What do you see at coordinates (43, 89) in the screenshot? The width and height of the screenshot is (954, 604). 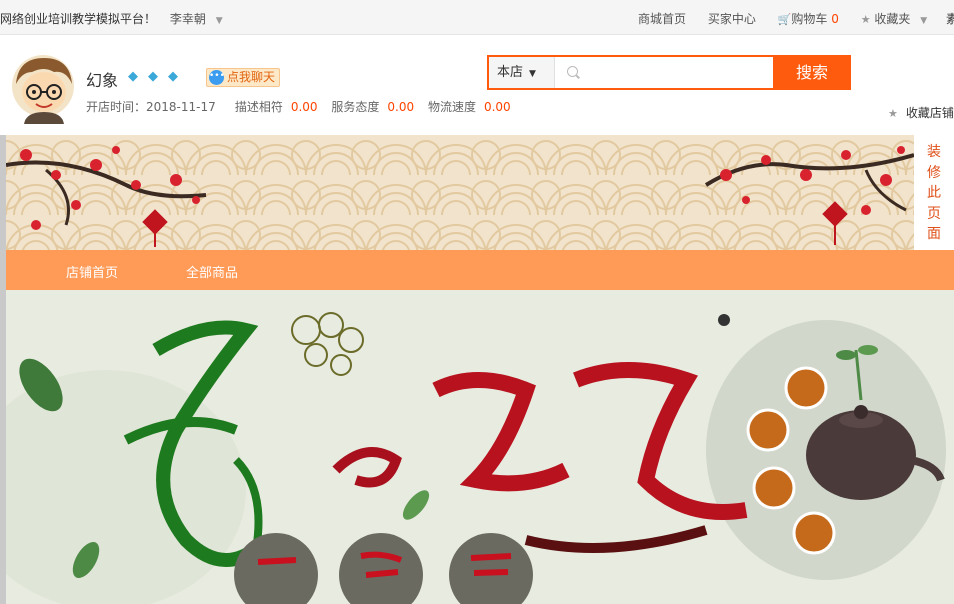 I see `shop-avatar` at bounding box center [43, 89].